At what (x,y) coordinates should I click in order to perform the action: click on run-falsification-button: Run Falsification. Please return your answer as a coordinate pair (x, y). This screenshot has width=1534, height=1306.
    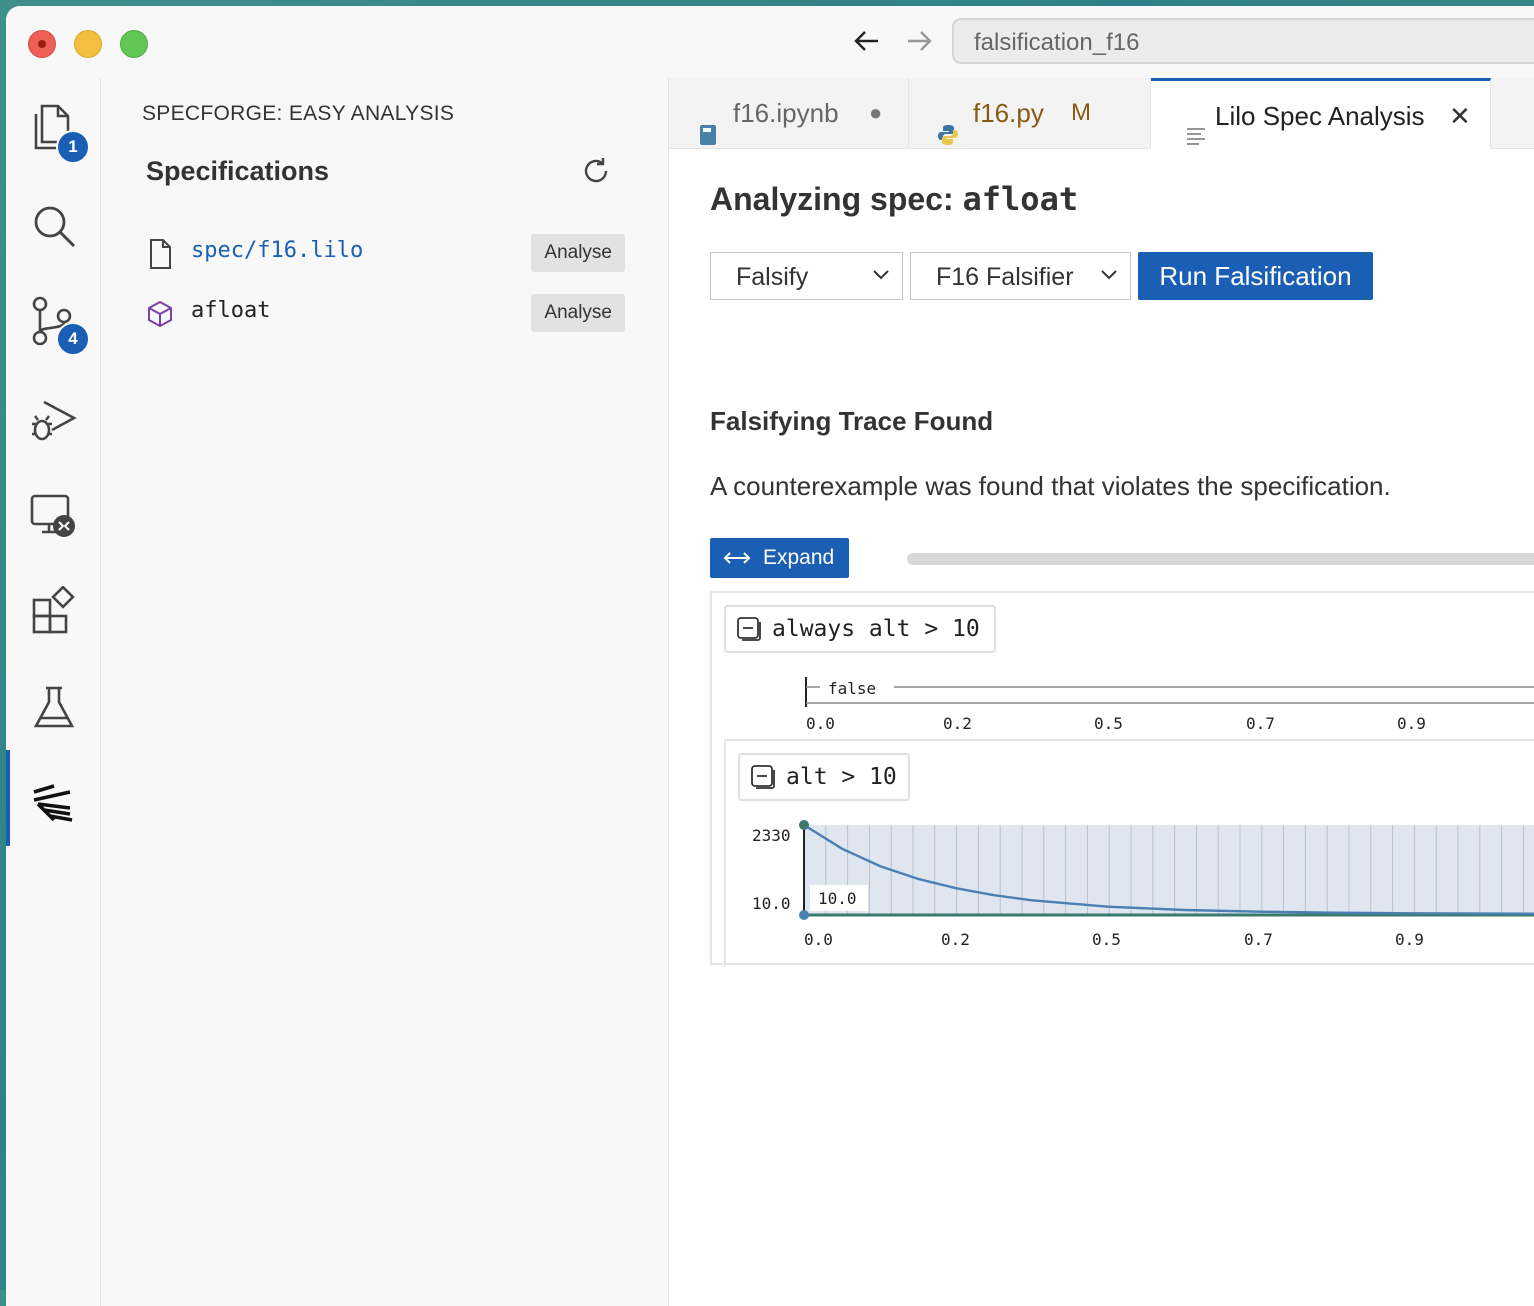
    Looking at the image, I should click on (1255, 276).